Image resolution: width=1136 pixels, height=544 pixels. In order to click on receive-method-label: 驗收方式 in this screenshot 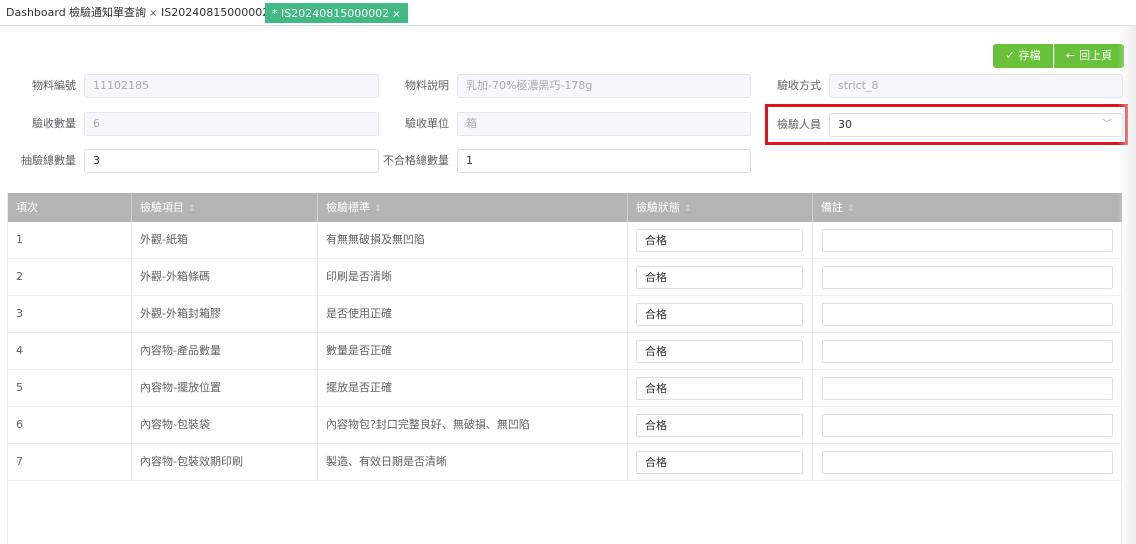, I will do `click(799, 85)`.